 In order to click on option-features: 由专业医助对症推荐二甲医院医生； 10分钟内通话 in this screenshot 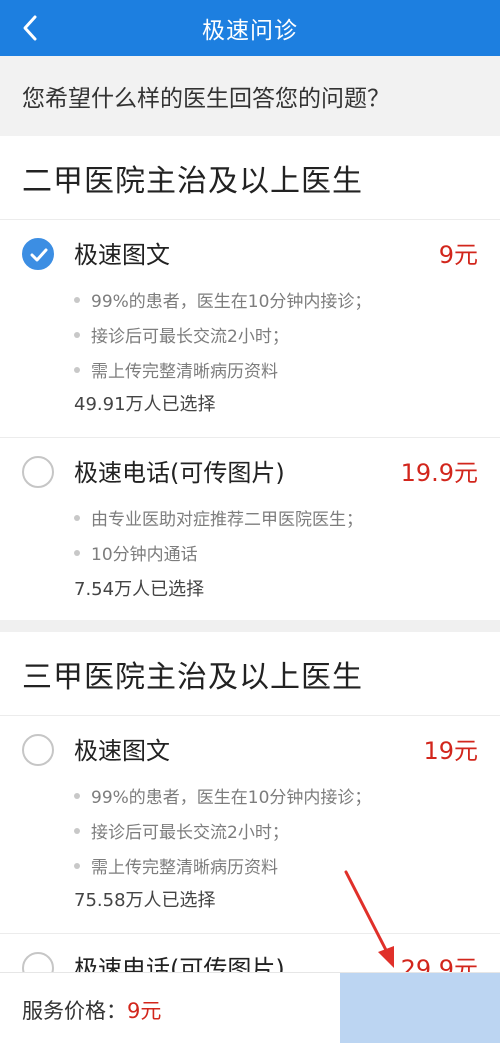, I will do `click(218, 535)`.